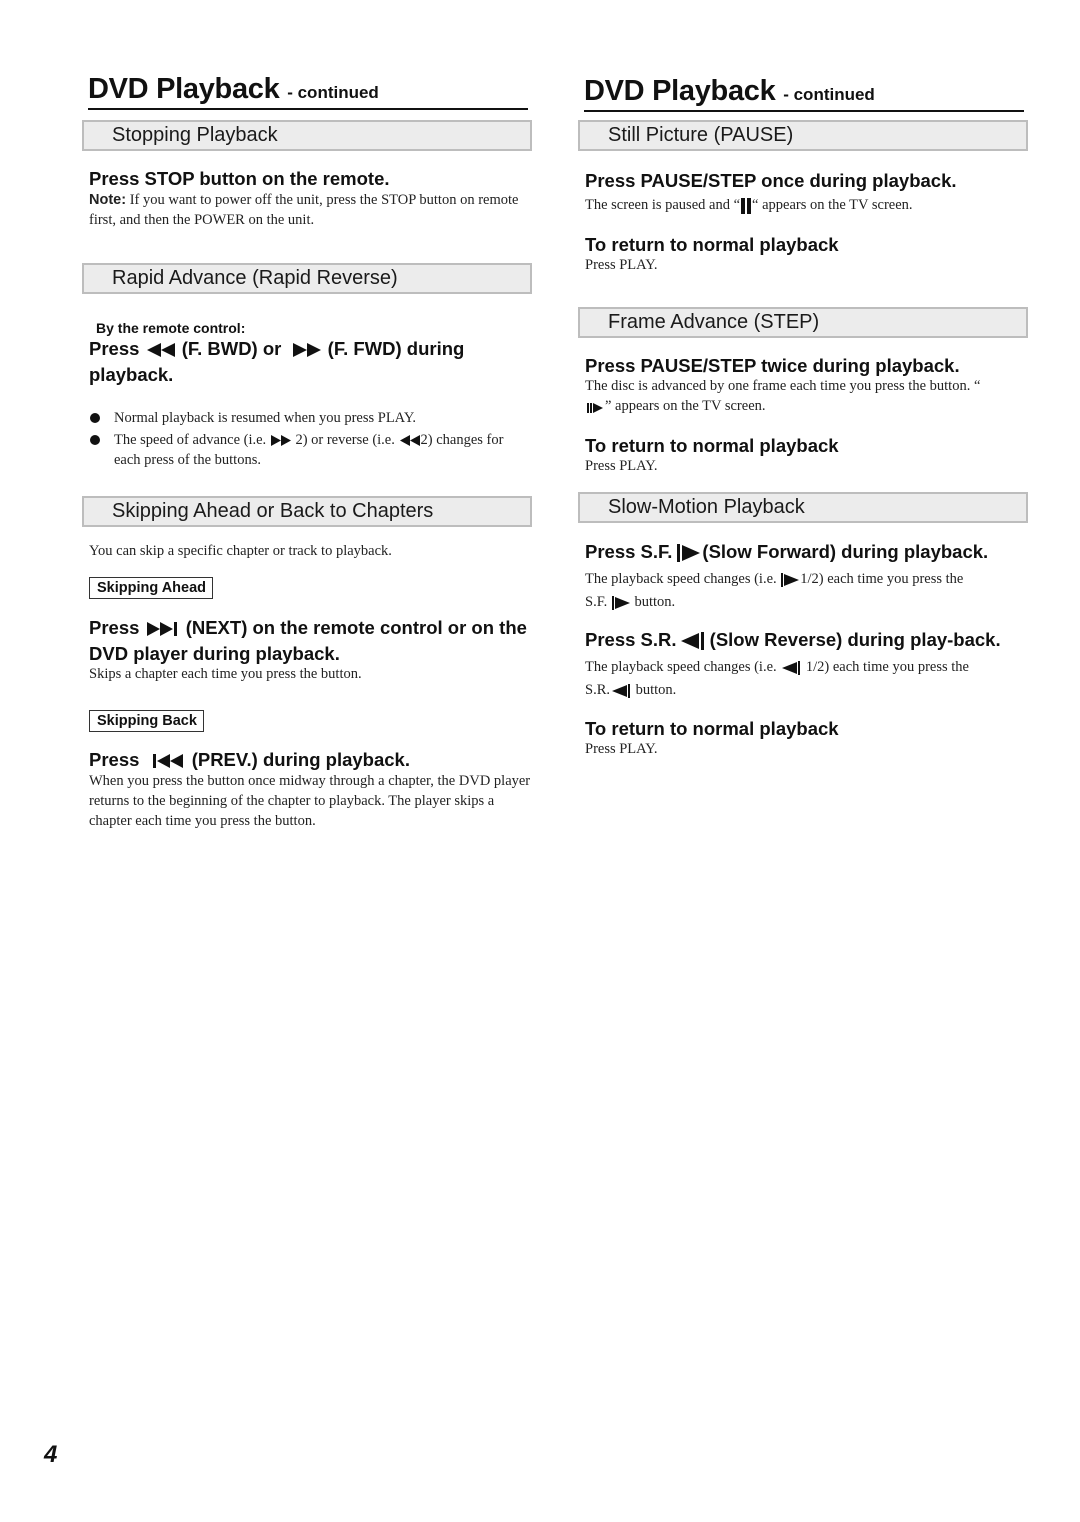  I want to click on by-remote-label: By the remote control:, so click(171, 328).